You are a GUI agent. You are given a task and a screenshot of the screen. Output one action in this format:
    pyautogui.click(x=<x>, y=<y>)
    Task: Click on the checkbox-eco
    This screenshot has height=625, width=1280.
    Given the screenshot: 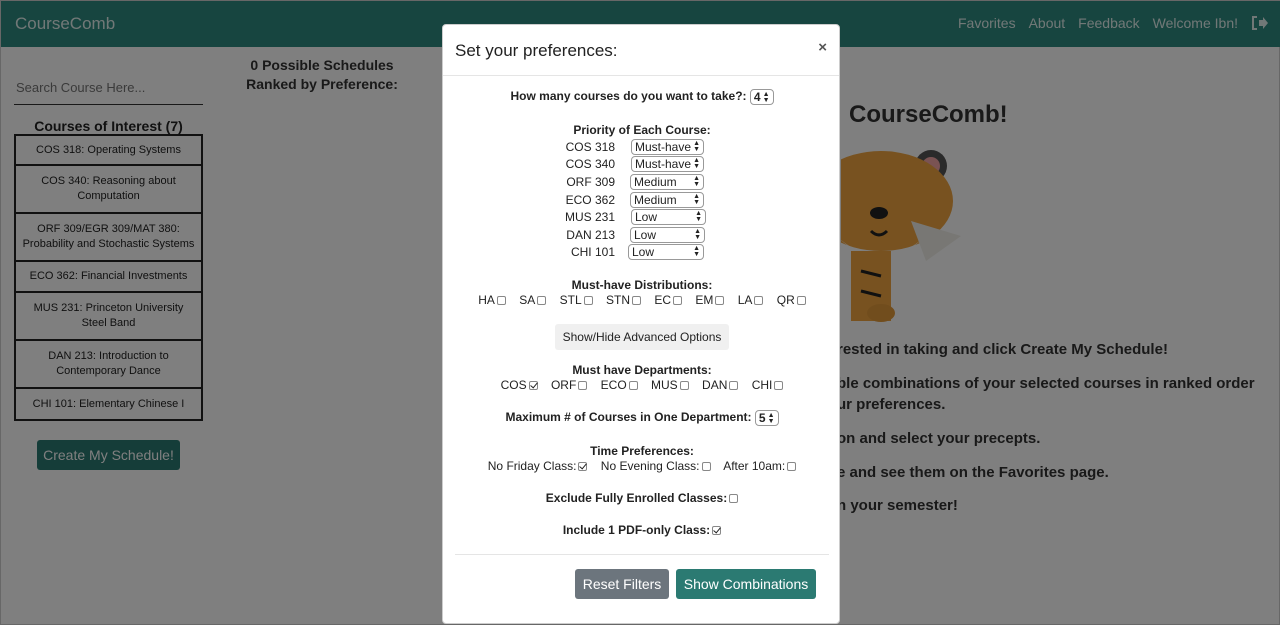 What is the action you would take?
    pyautogui.click(x=633, y=386)
    